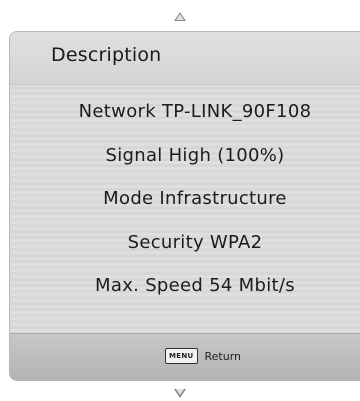  What do you see at coordinates (181, 356) in the screenshot?
I see `menu-key-icon: MENU` at bounding box center [181, 356].